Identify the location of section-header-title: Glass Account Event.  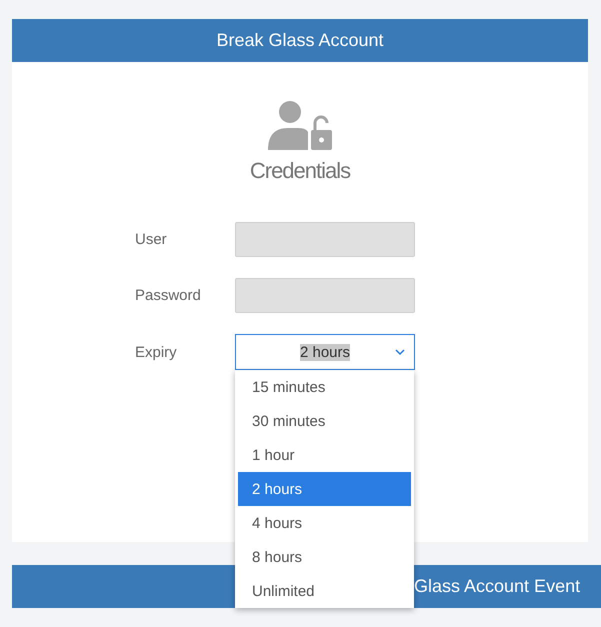
(497, 586).